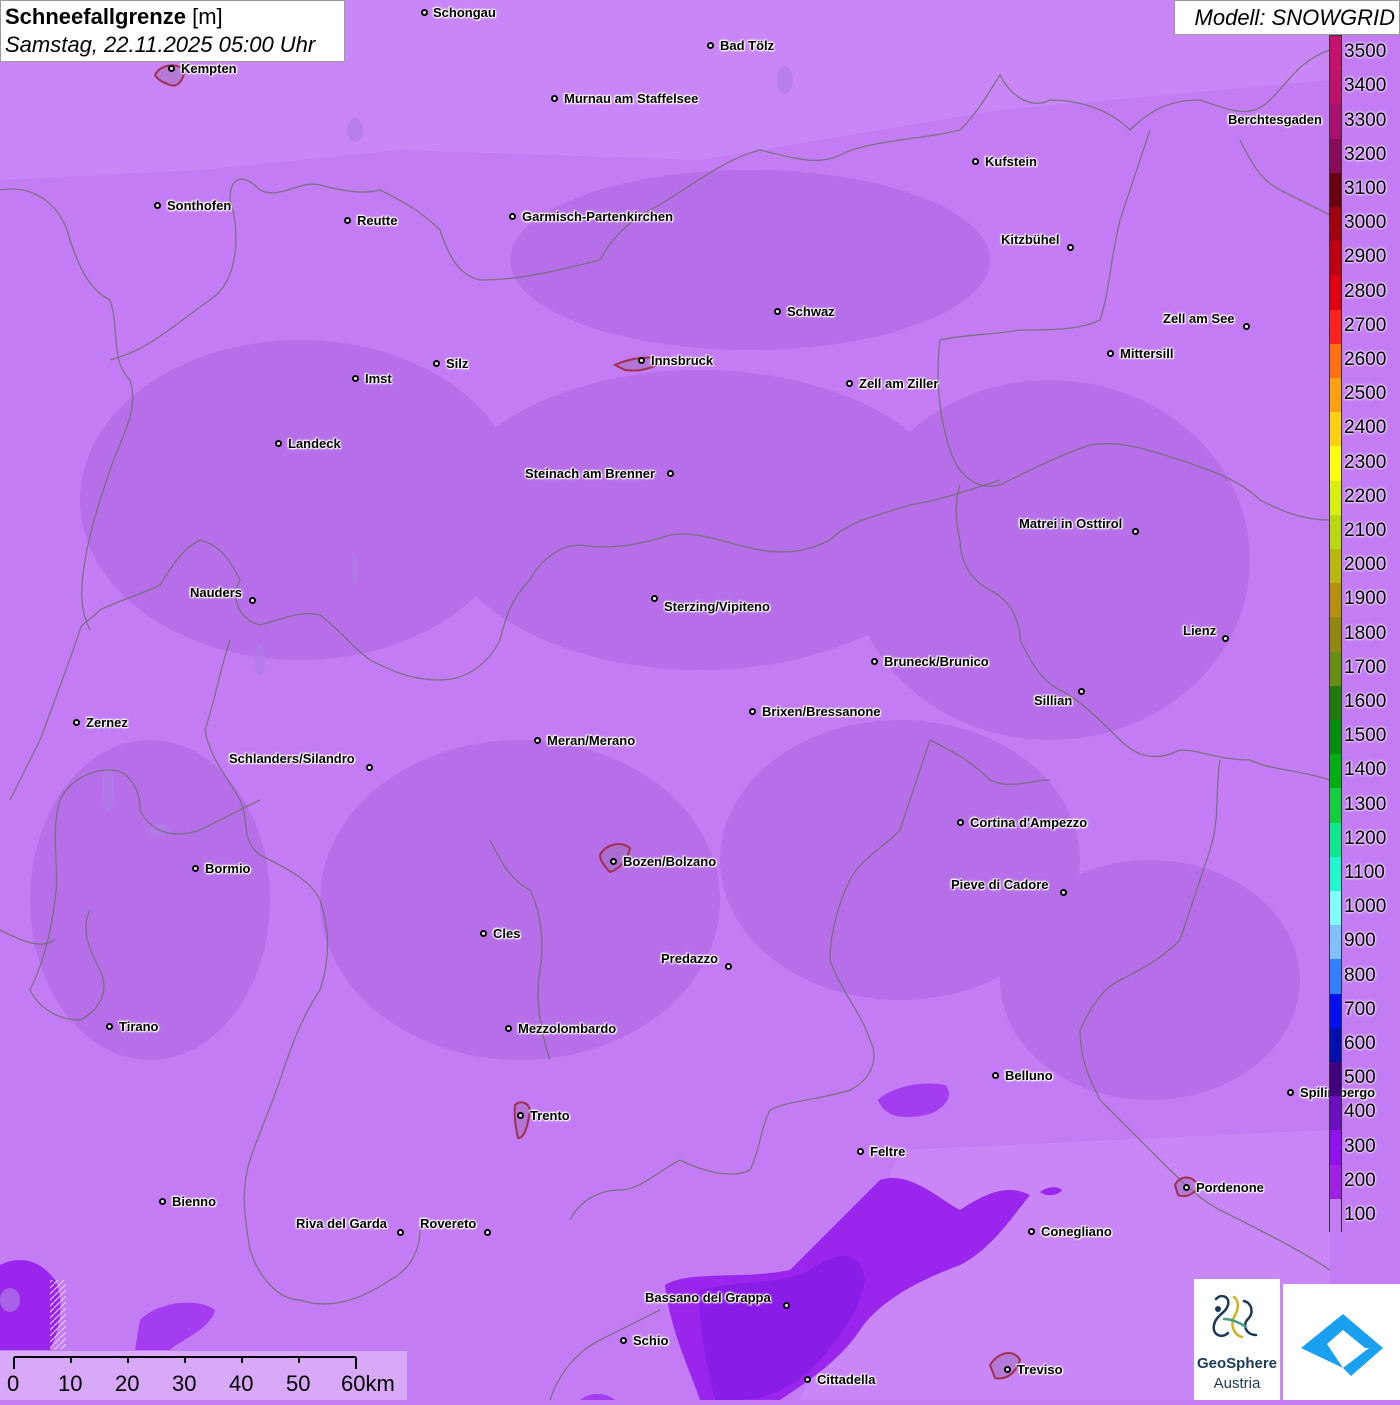 Image resolution: width=1400 pixels, height=1405 pixels. What do you see at coordinates (1365, 52) in the screenshot?
I see `legend-value-label: 3500` at bounding box center [1365, 52].